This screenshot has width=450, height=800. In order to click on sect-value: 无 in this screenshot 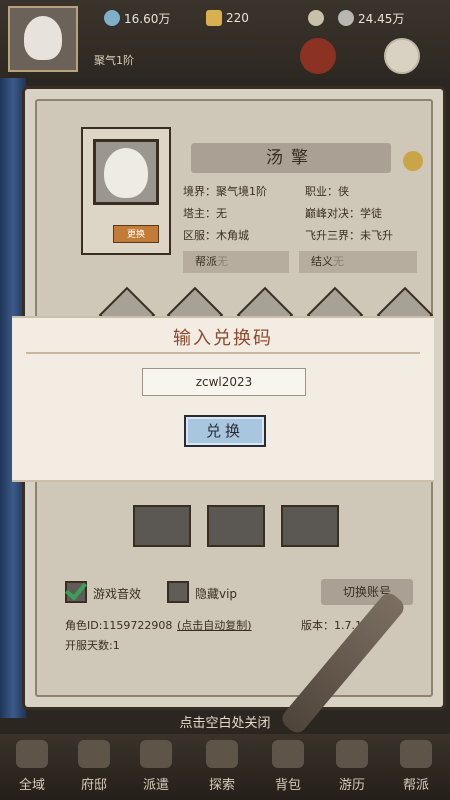, I will do `click(222, 261)`.